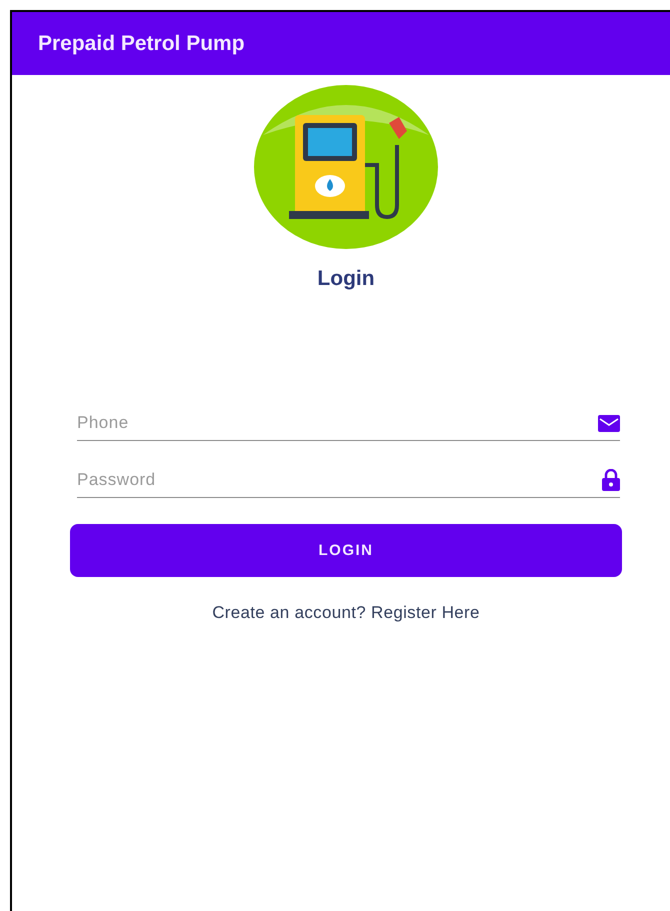 Image resolution: width=670 pixels, height=911 pixels. What do you see at coordinates (346, 279) in the screenshot?
I see `login-heading: Login` at bounding box center [346, 279].